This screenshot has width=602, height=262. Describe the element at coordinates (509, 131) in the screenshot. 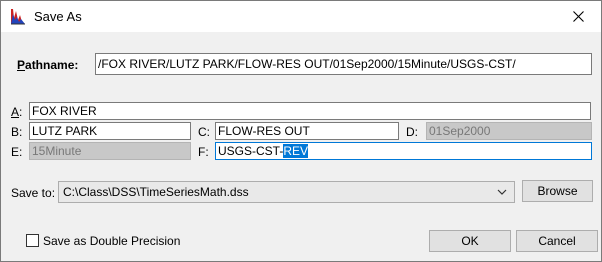

I see `part-d-field: 01Sep2000` at that location.